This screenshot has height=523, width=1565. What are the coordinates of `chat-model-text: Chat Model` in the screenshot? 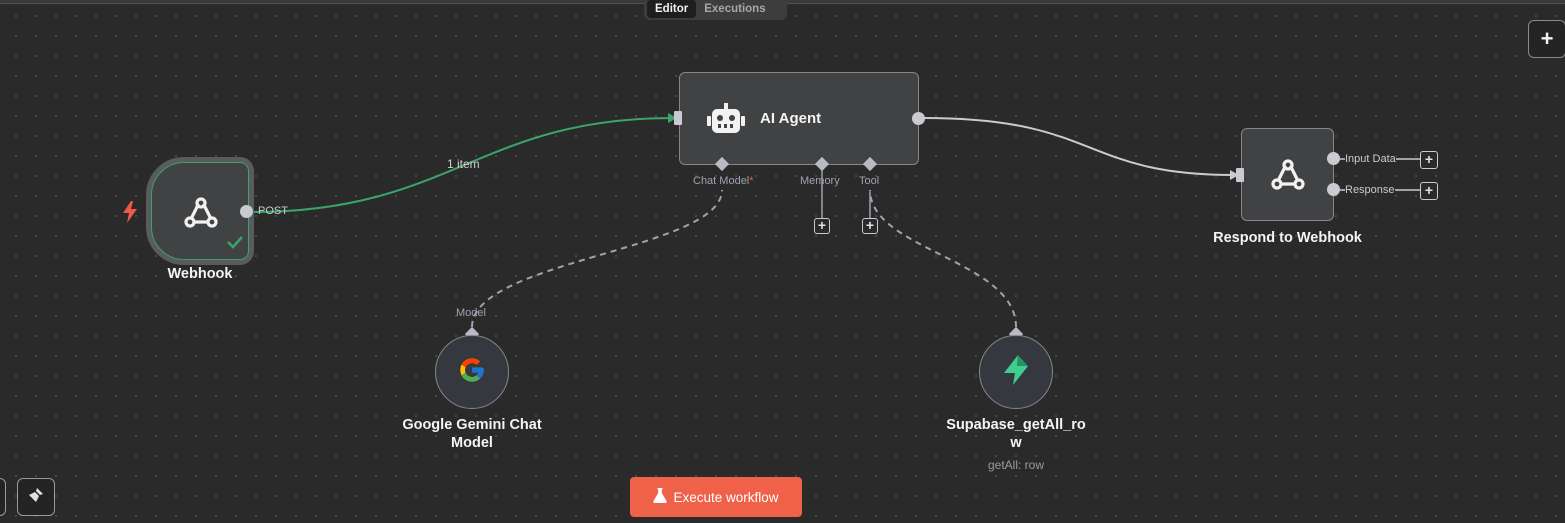 It's located at (721, 181).